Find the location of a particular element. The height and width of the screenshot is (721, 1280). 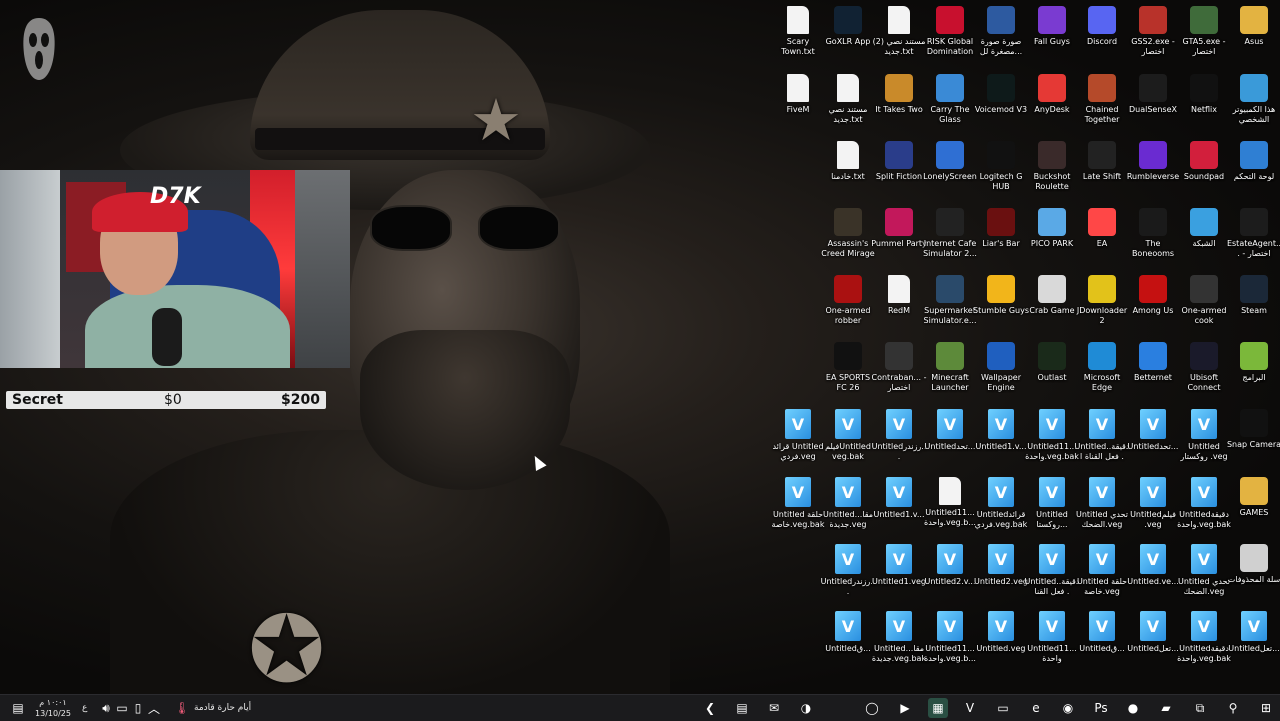

desktop-icon: مستند نصي (2) جديد.txt is located at coordinates (899, 38).